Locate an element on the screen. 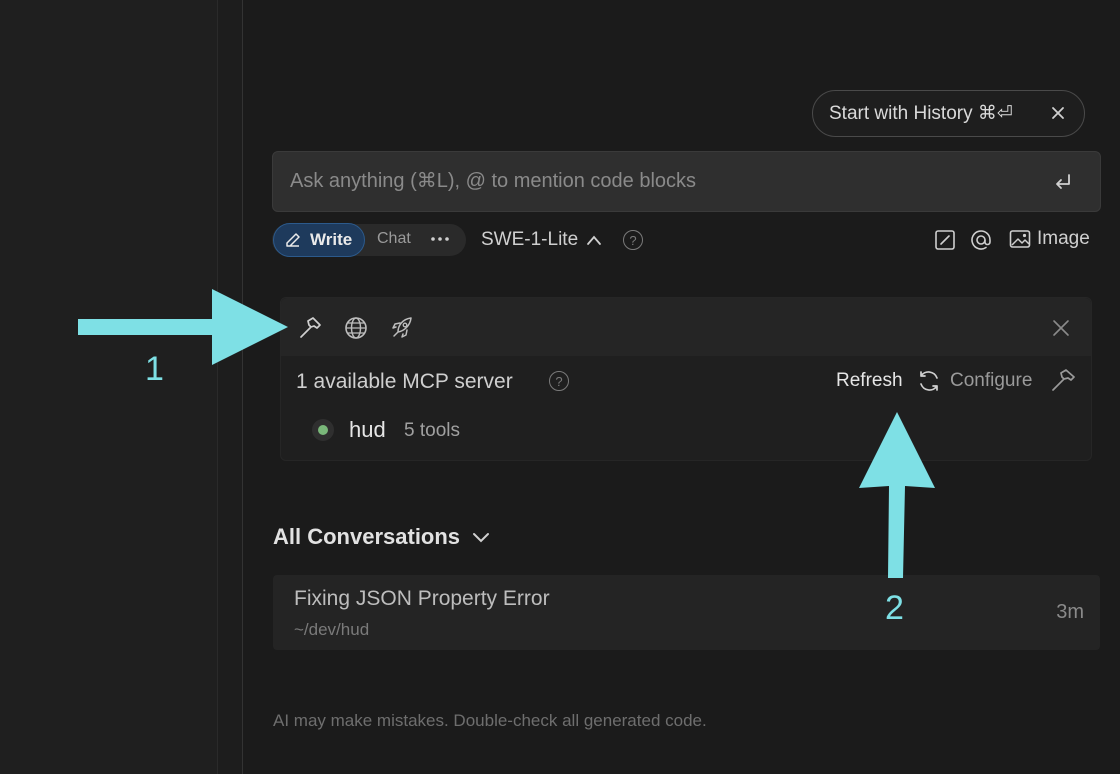 The width and height of the screenshot is (1120, 774). server-name: hud is located at coordinates (367, 430).